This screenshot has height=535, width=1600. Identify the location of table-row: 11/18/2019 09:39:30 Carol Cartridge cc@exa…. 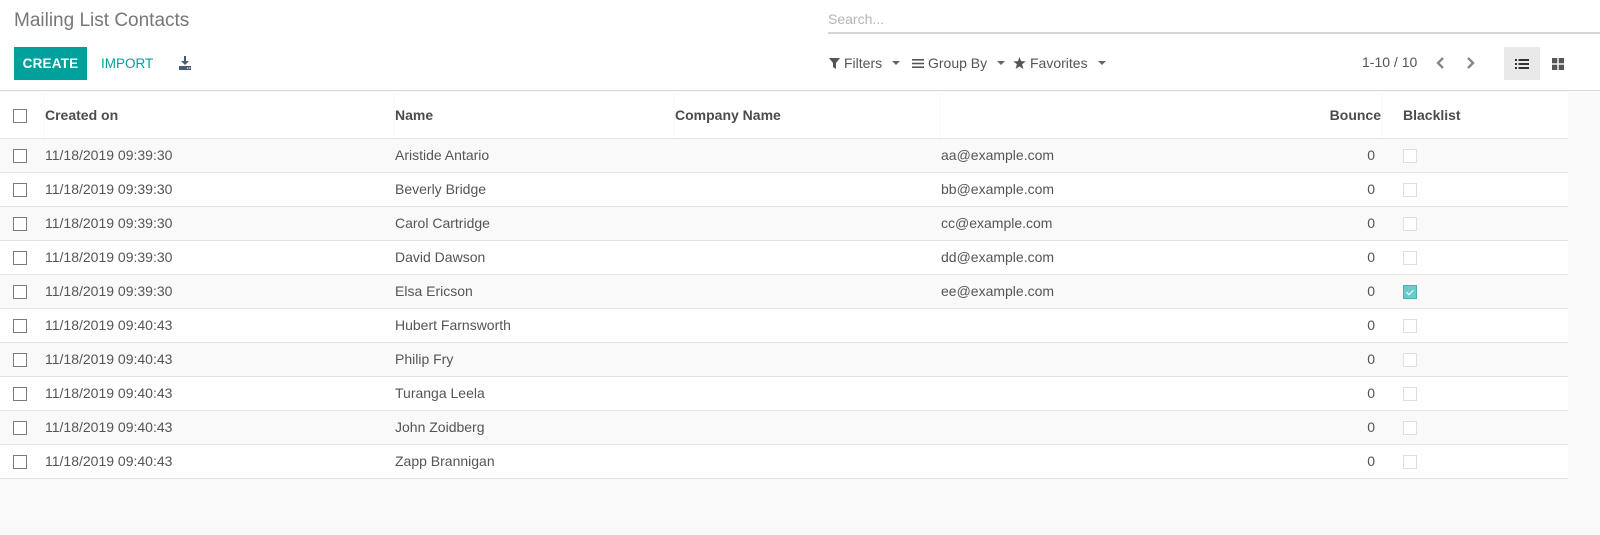
(784, 222).